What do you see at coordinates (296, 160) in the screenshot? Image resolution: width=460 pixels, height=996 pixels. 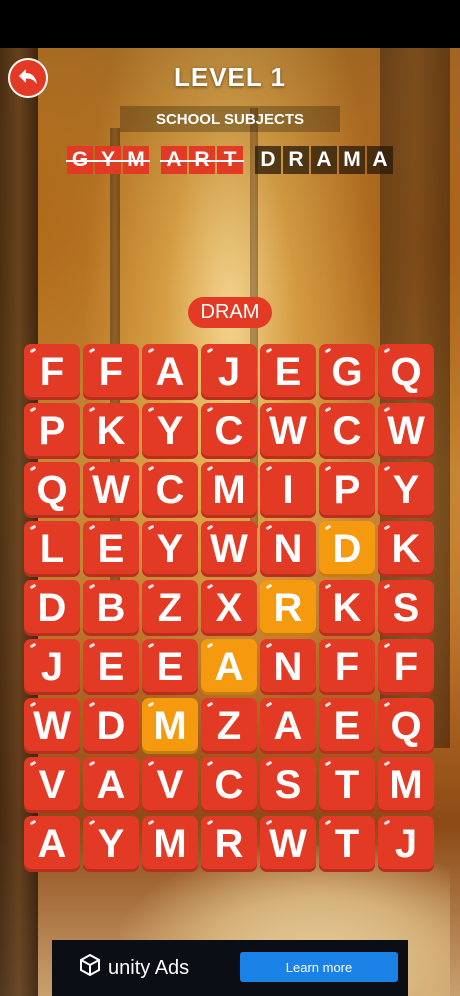 I see `pending-word-letter: R` at bounding box center [296, 160].